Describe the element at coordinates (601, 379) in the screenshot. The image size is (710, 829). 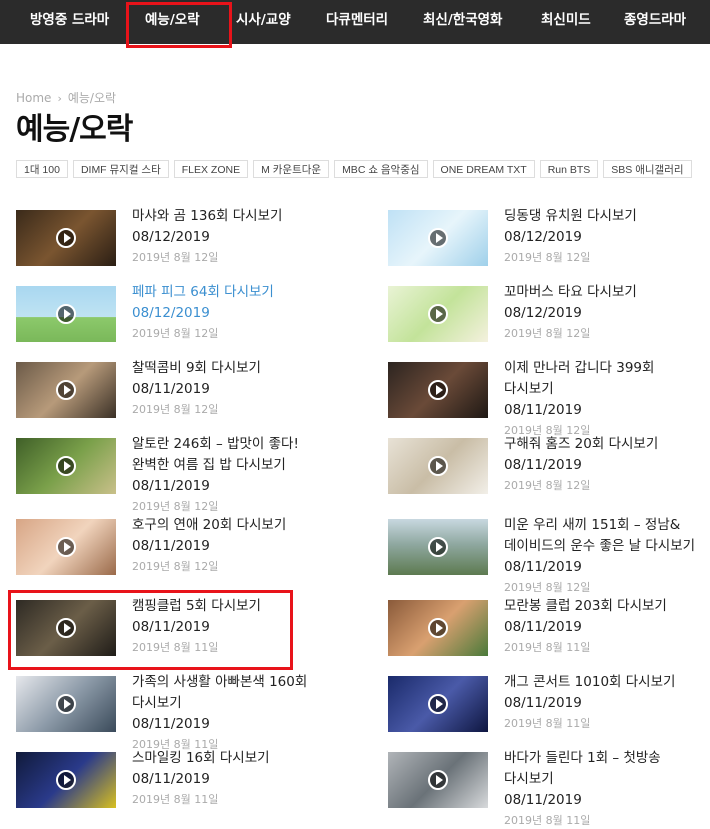
I see `post-title-link: 이제 만나러 갑니다 399회 다시보기` at that location.